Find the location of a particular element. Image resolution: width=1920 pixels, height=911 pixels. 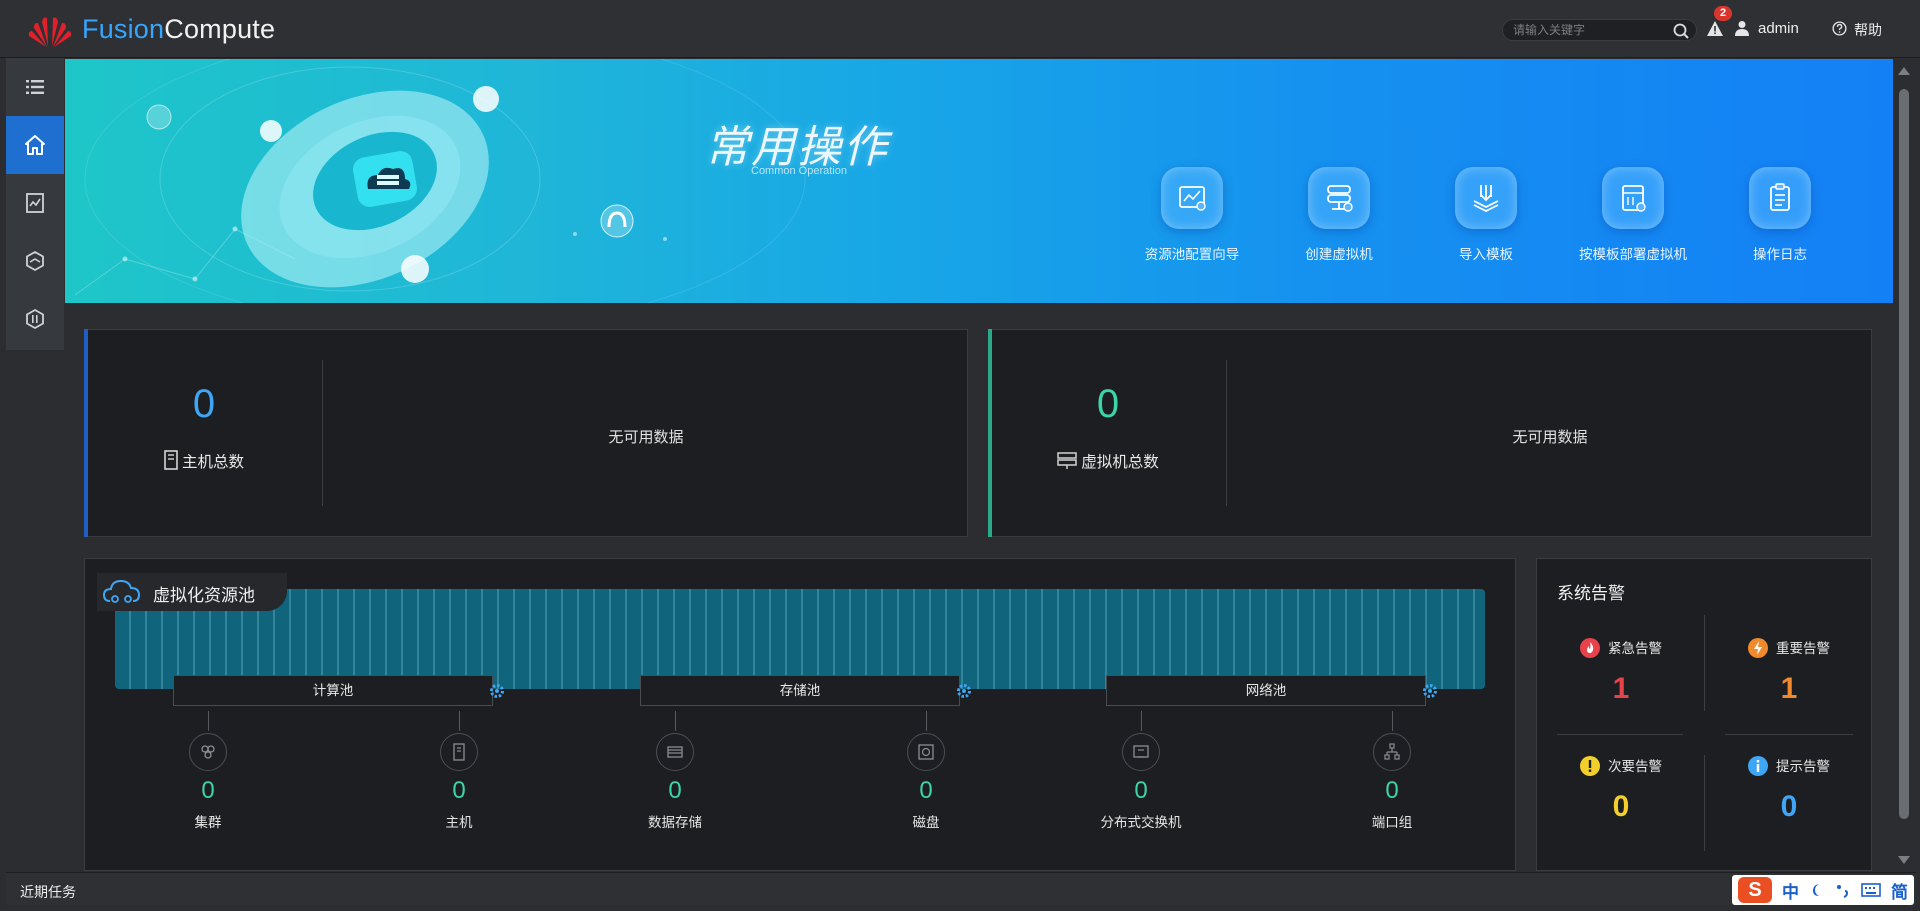

minor-alarm-label: 次要告警 is located at coordinates (1635, 766).